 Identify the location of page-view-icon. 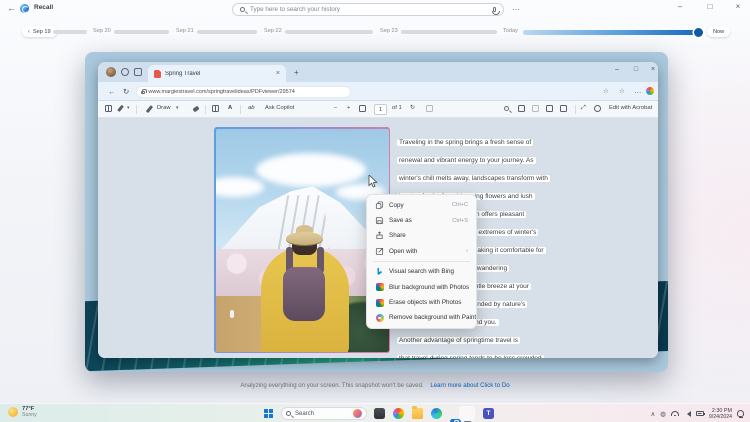
(215, 108).